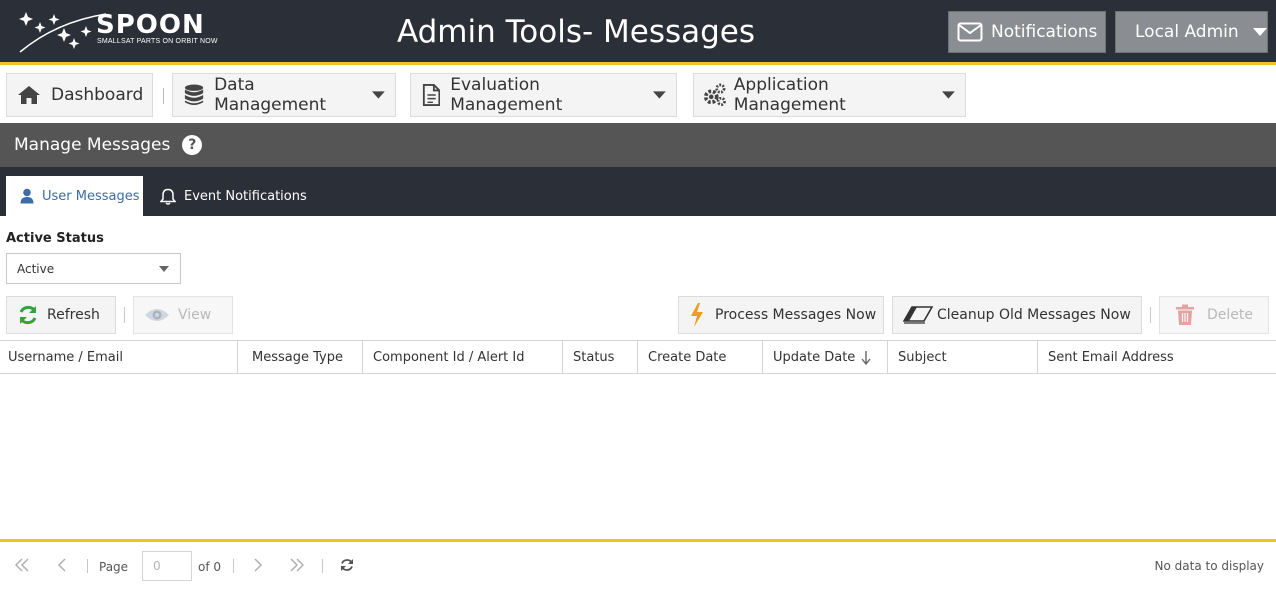 Image resolution: width=1276 pixels, height=589 pixels. What do you see at coordinates (1187, 32) in the screenshot?
I see `user-menu-label: Local Admin` at bounding box center [1187, 32].